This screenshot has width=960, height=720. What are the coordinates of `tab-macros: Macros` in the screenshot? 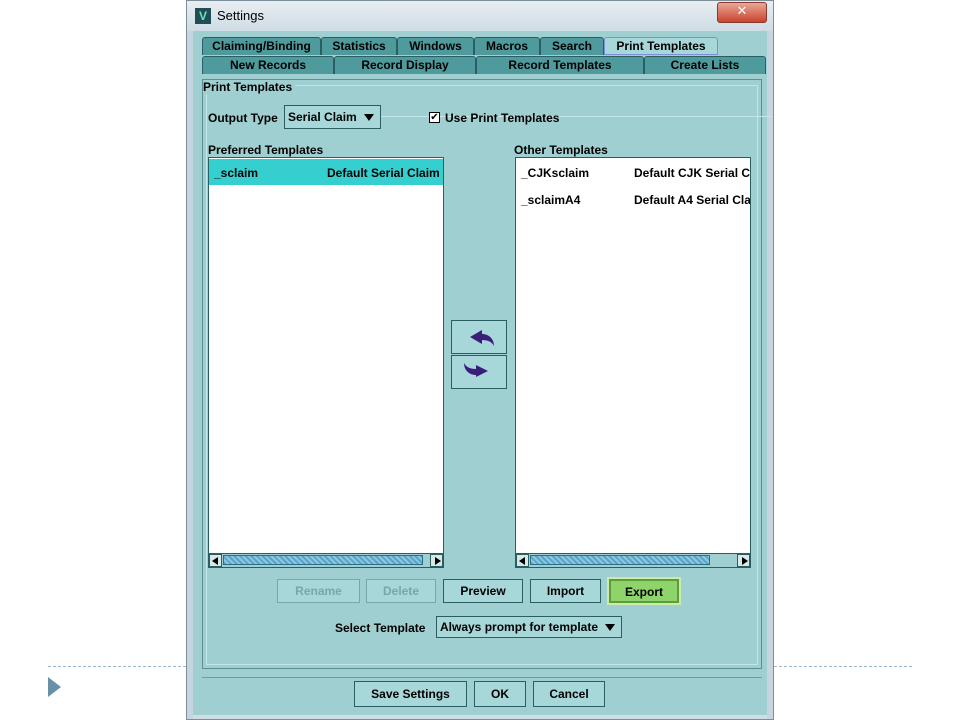 It's located at (507, 46).